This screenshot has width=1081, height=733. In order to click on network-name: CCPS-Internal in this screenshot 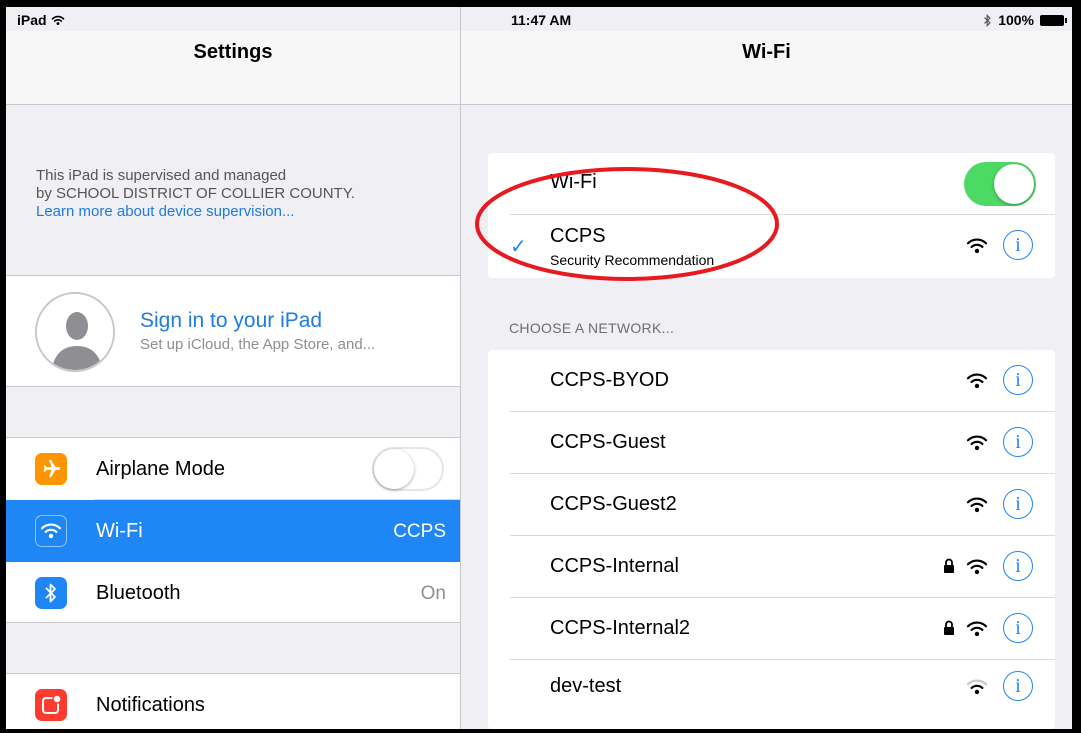, I will do `click(614, 566)`.